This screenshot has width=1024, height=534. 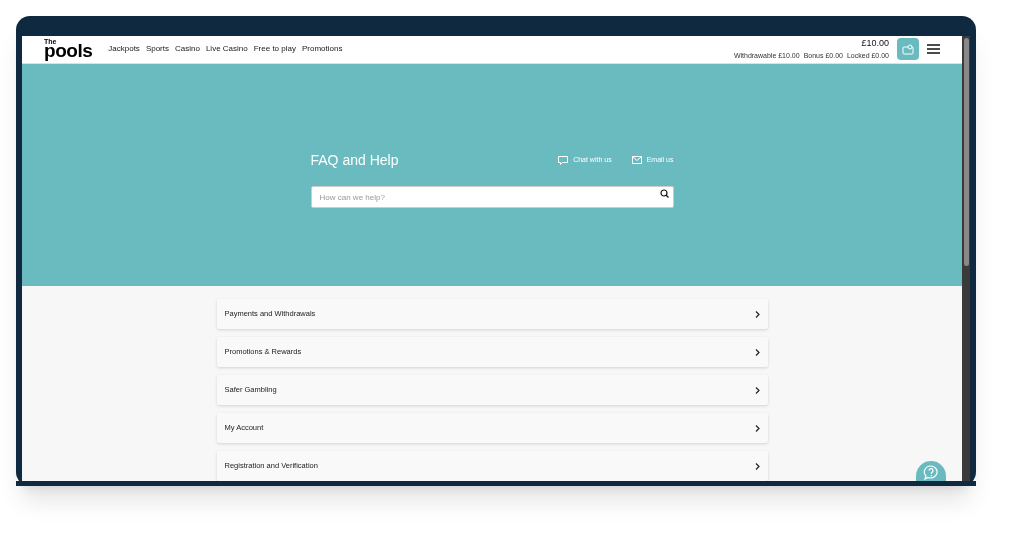 I want to click on search-field: How can we help?, so click(x=492, y=197).